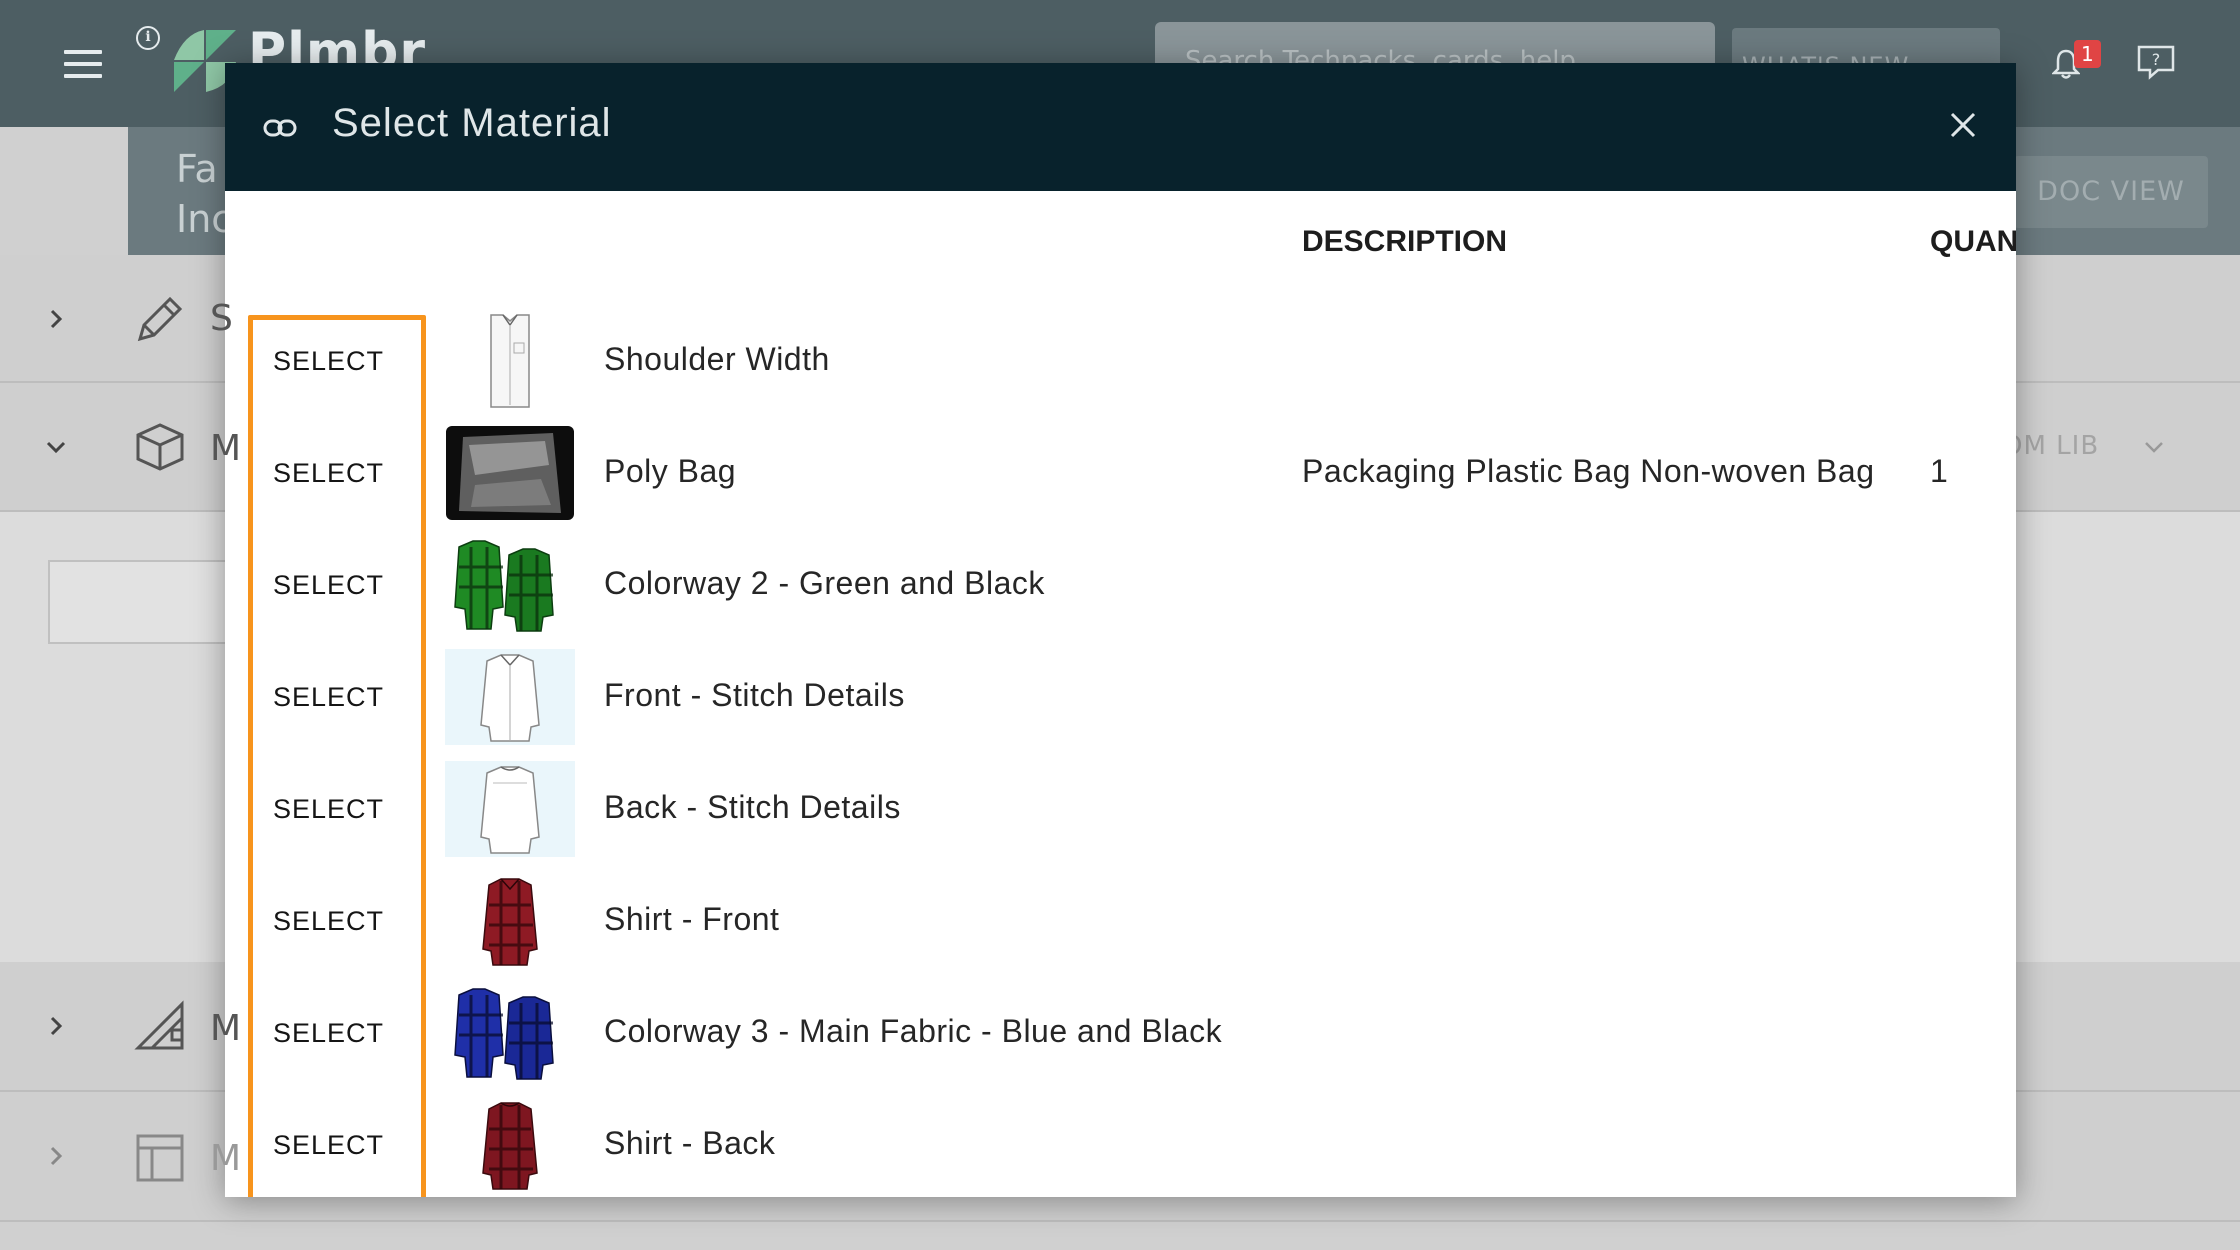 Image resolution: width=2240 pixels, height=1250 pixels. What do you see at coordinates (1939, 471) in the screenshot?
I see `material-quantity: 1` at bounding box center [1939, 471].